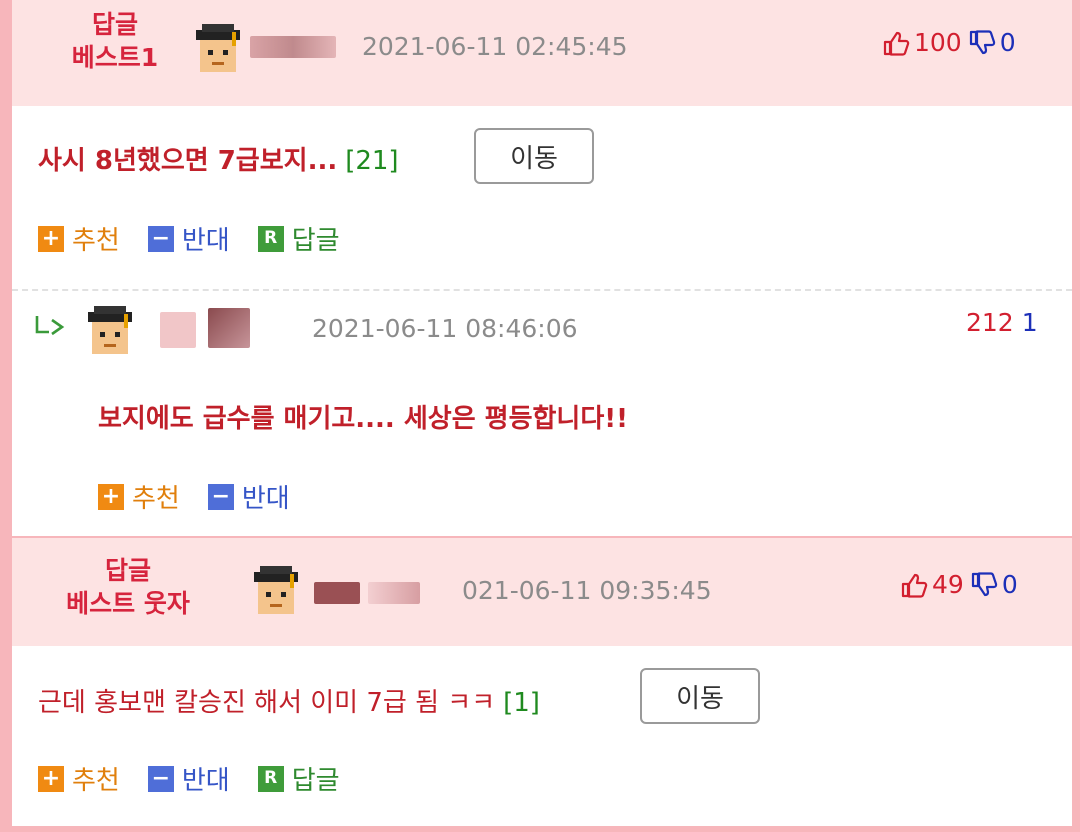 The height and width of the screenshot is (832, 1080). Describe the element at coordinates (948, 584) in the screenshot. I see `upvote-count: 49` at that location.